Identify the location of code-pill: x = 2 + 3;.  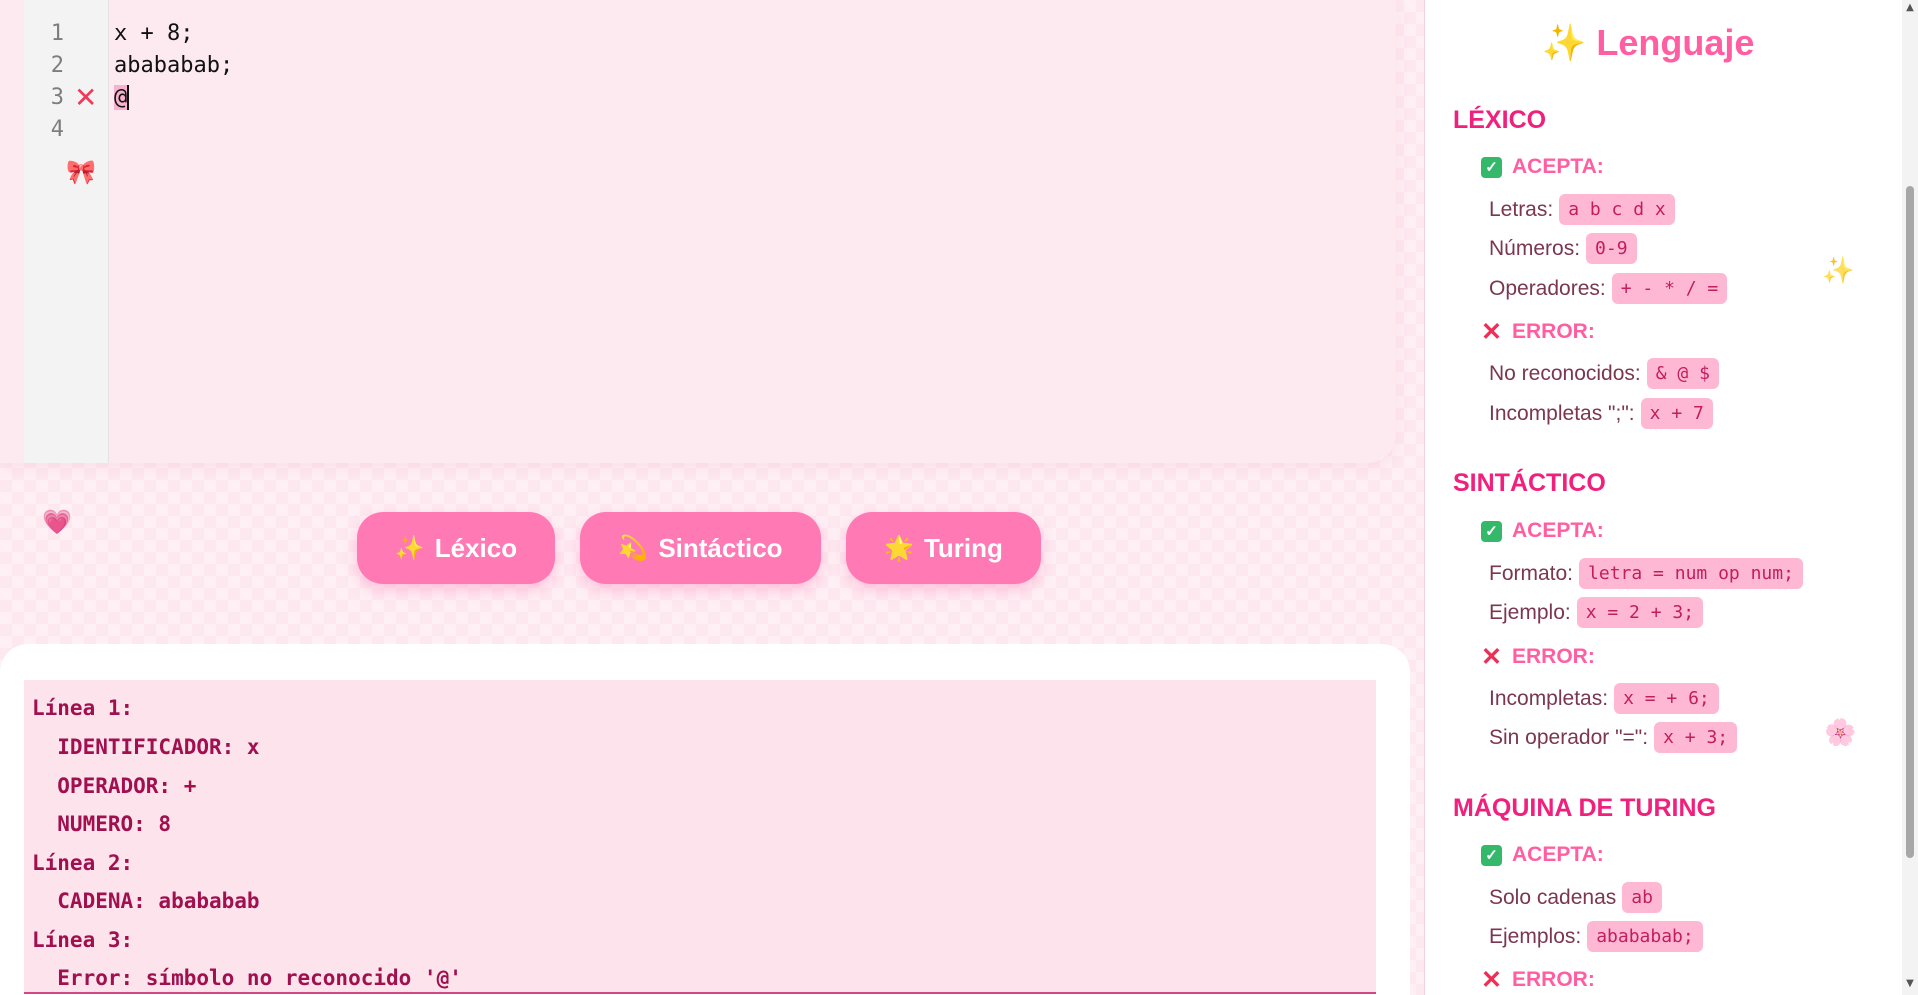
(1640, 612).